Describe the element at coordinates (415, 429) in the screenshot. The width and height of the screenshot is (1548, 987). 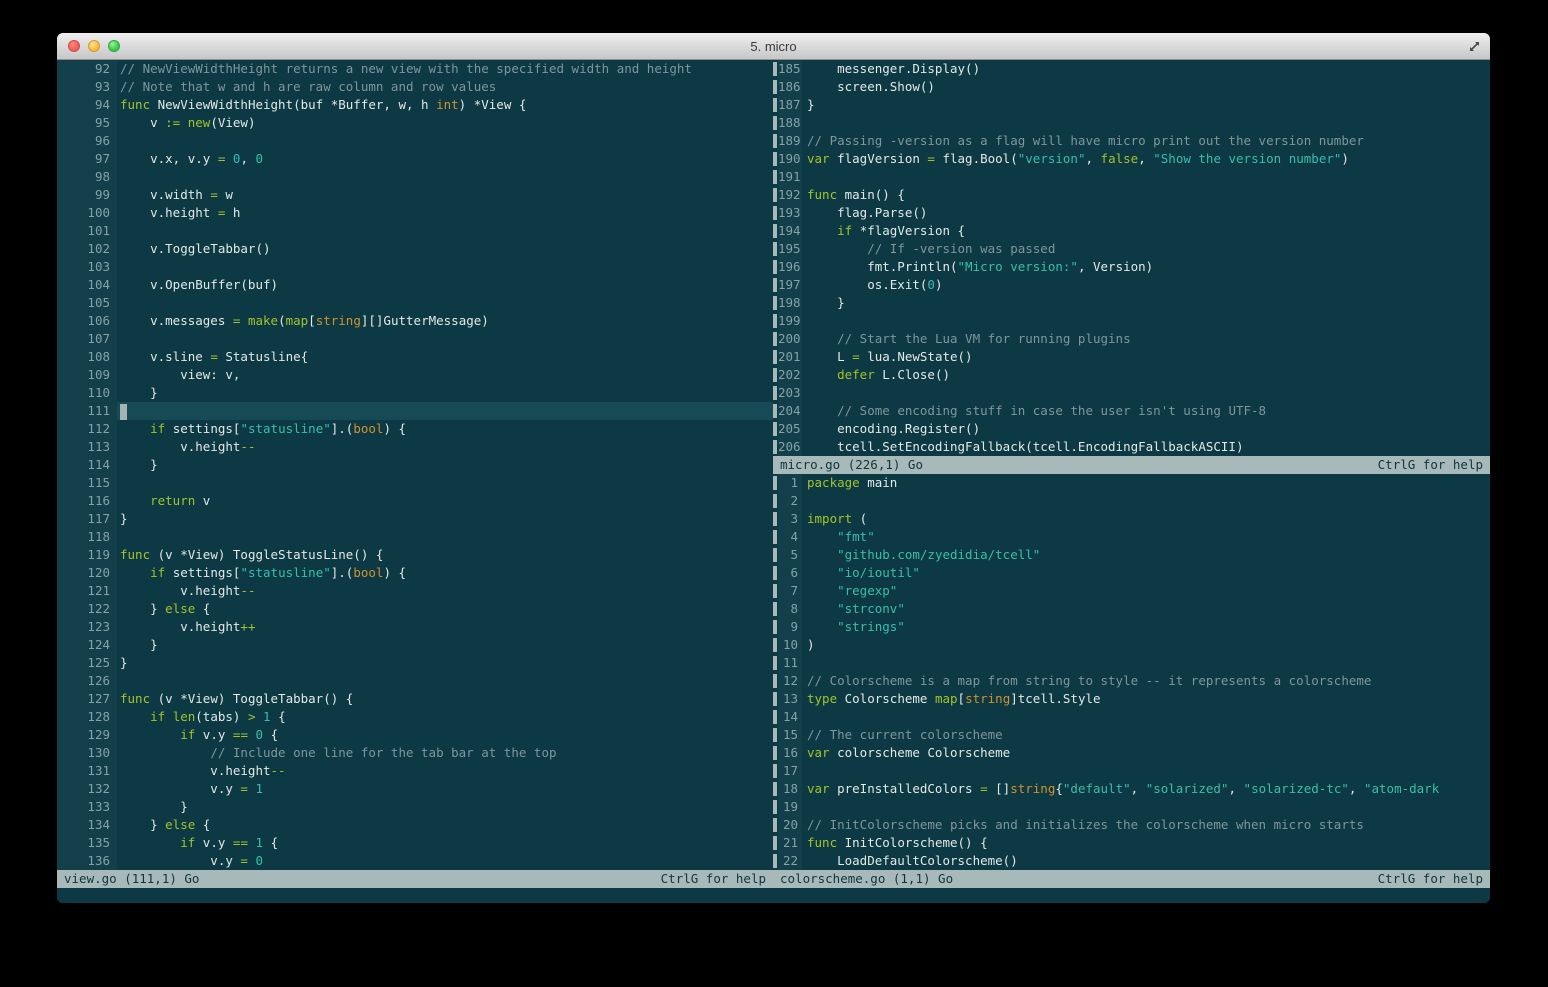
I see `code-line: 112 if settings["statusline"].(bool) {` at that location.